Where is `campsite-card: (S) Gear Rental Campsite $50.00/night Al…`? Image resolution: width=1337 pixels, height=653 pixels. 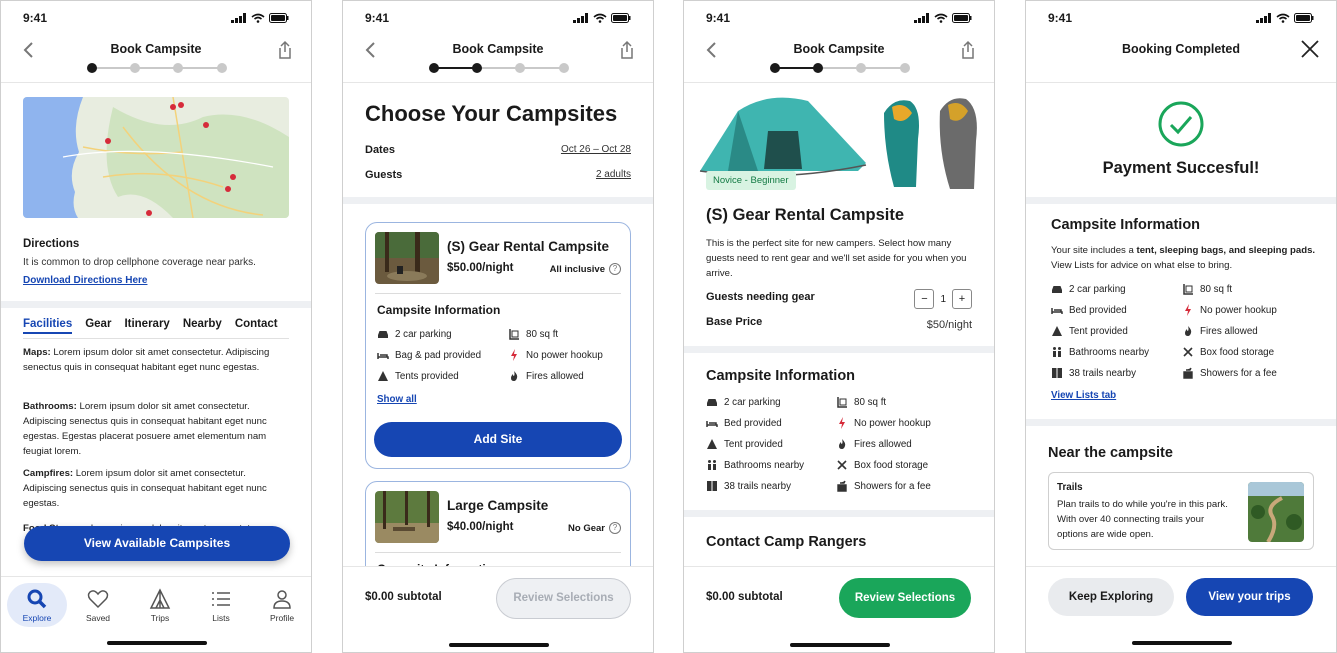
campsite-card: (S) Gear Rental Campsite $50.00/night Al… is located at coordinates (498, 345).